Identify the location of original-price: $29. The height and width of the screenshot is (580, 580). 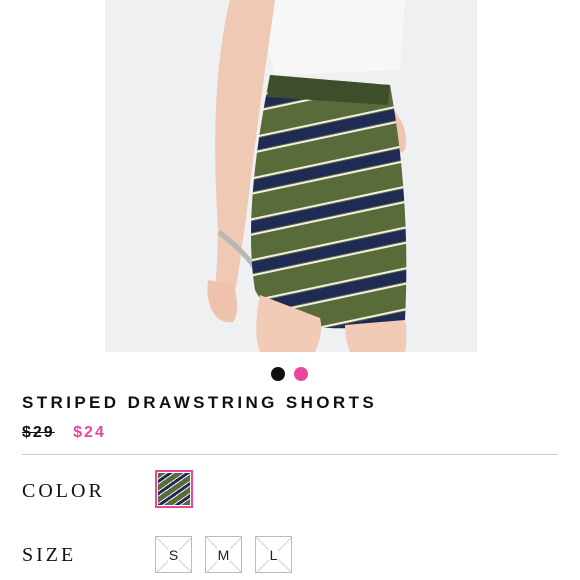
(38, 432).